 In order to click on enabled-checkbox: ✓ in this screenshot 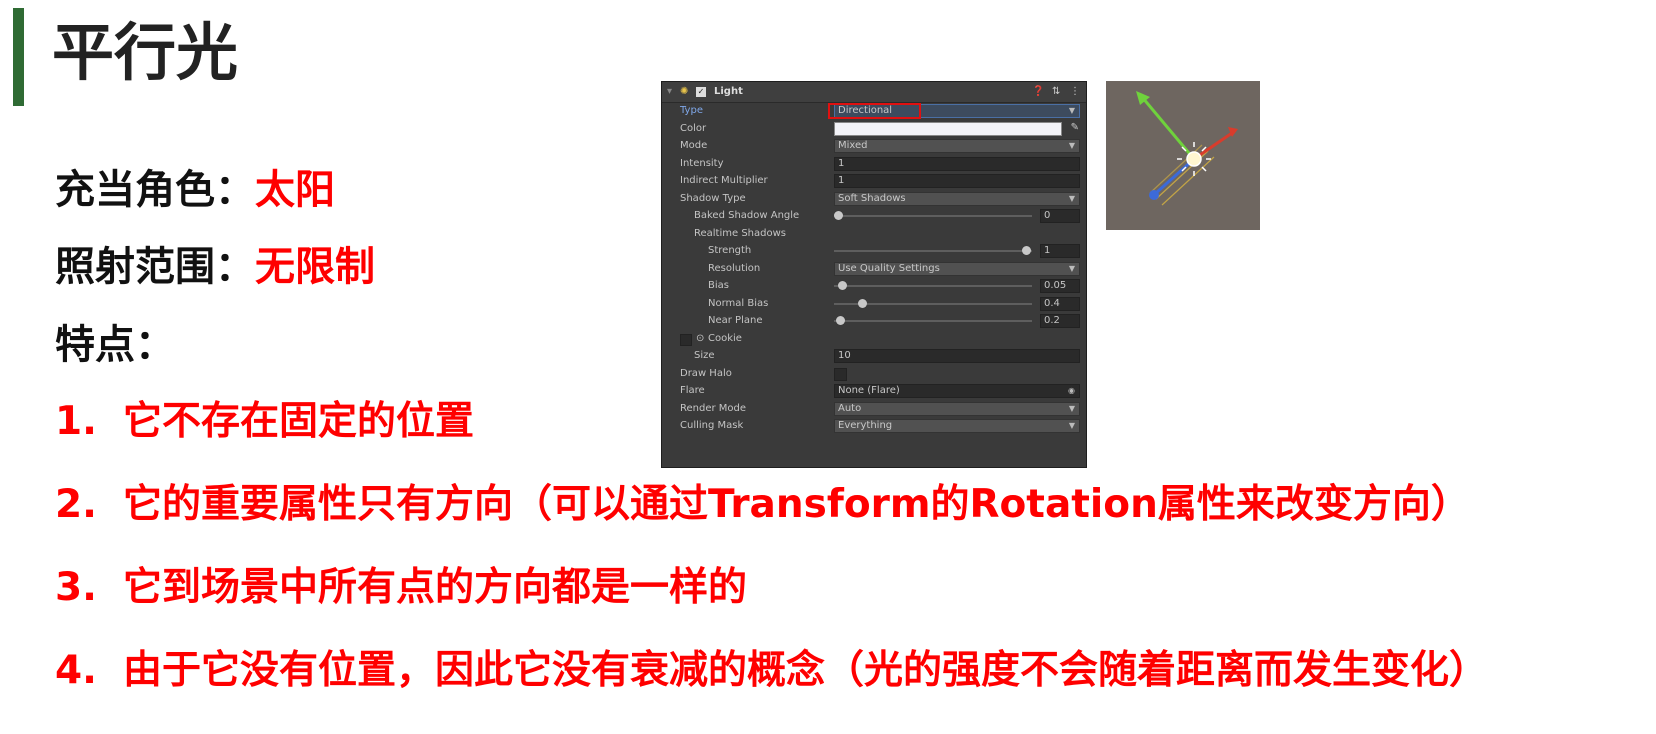, I will do `click(701, 92)`.